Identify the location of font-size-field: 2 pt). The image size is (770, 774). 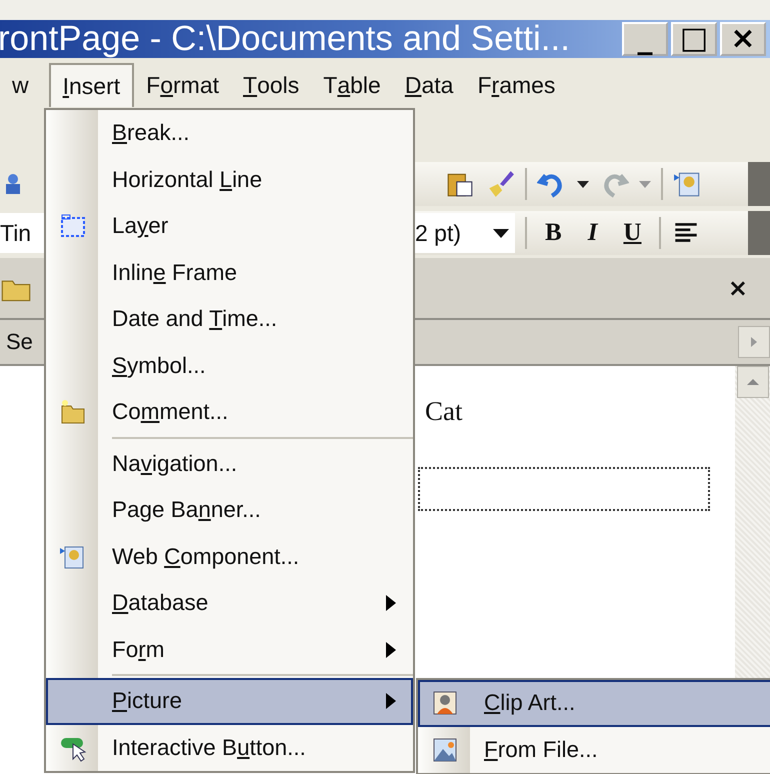
(465, 233).